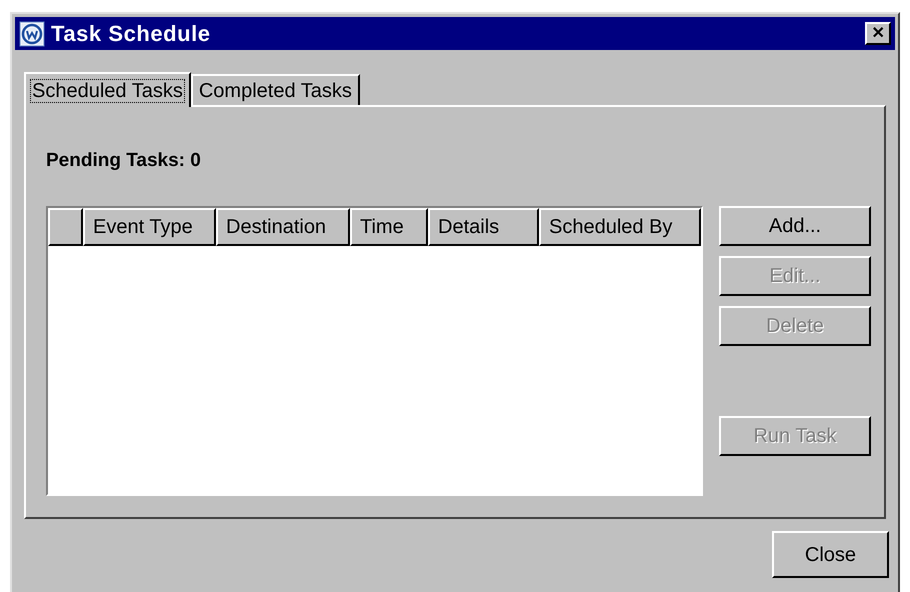 Image resolution: width=910 pixels, height=592 pixels. What do you see at coordinates (65, 227) in the screenshot?
I see `column-header` at bounding box center [65, 227].